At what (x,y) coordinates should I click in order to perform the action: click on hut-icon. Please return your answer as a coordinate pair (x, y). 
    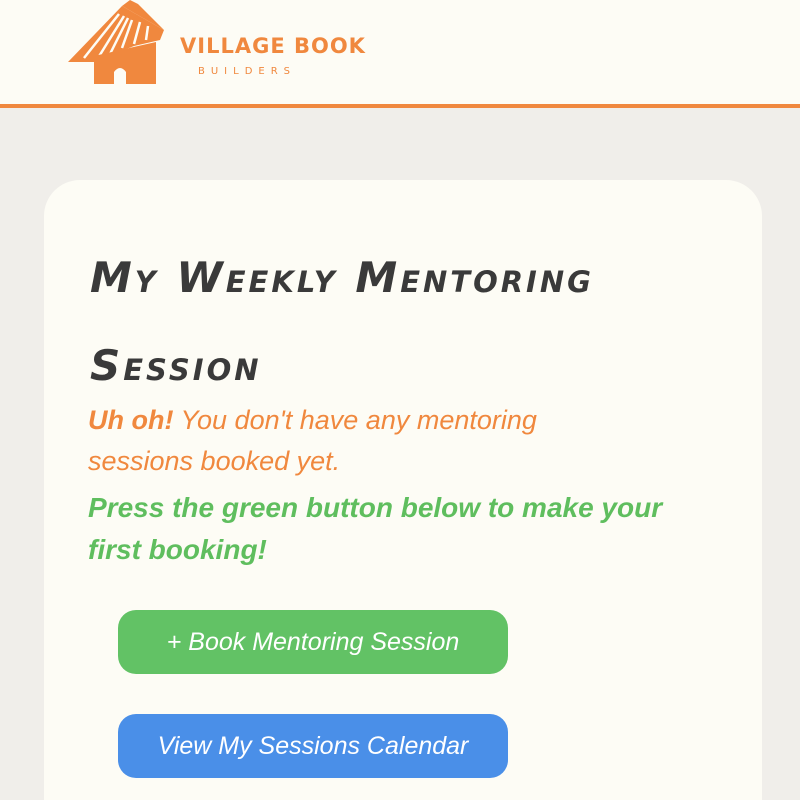
    Looking at the image, I should click on (116, 42).